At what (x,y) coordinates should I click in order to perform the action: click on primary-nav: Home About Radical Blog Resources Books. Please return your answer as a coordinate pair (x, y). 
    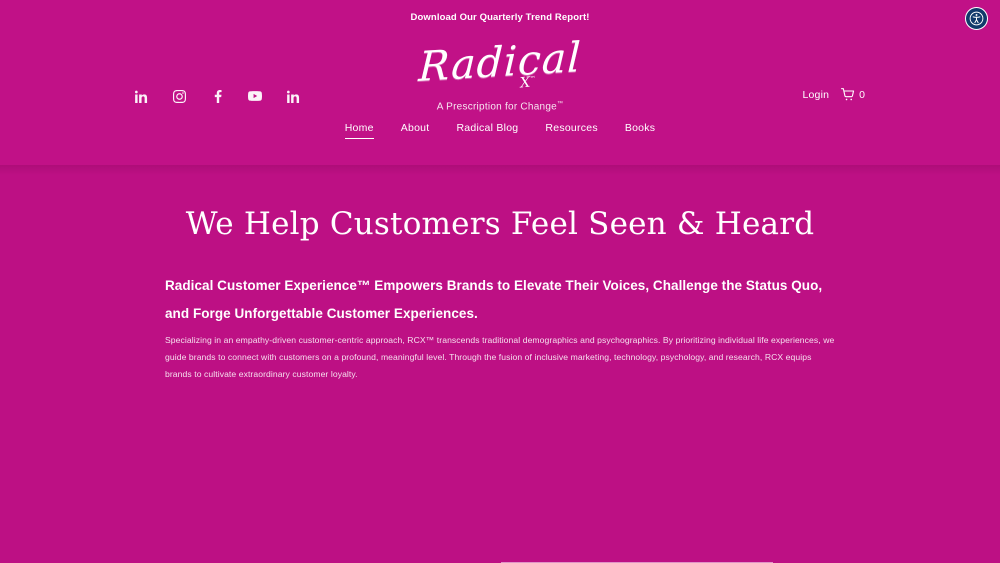
    Looking at the image, I should click on (500, 130).